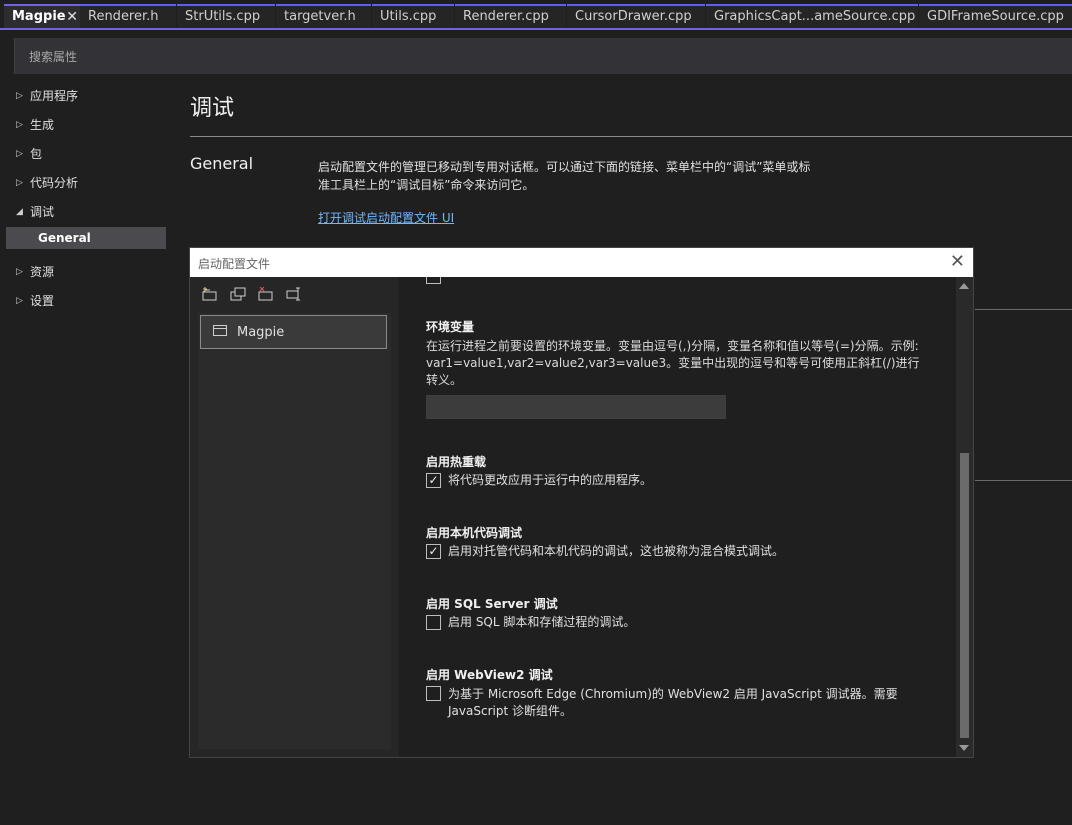  I want to click on tab-label: GDIFrameSource.cpp, so click(995, 16).